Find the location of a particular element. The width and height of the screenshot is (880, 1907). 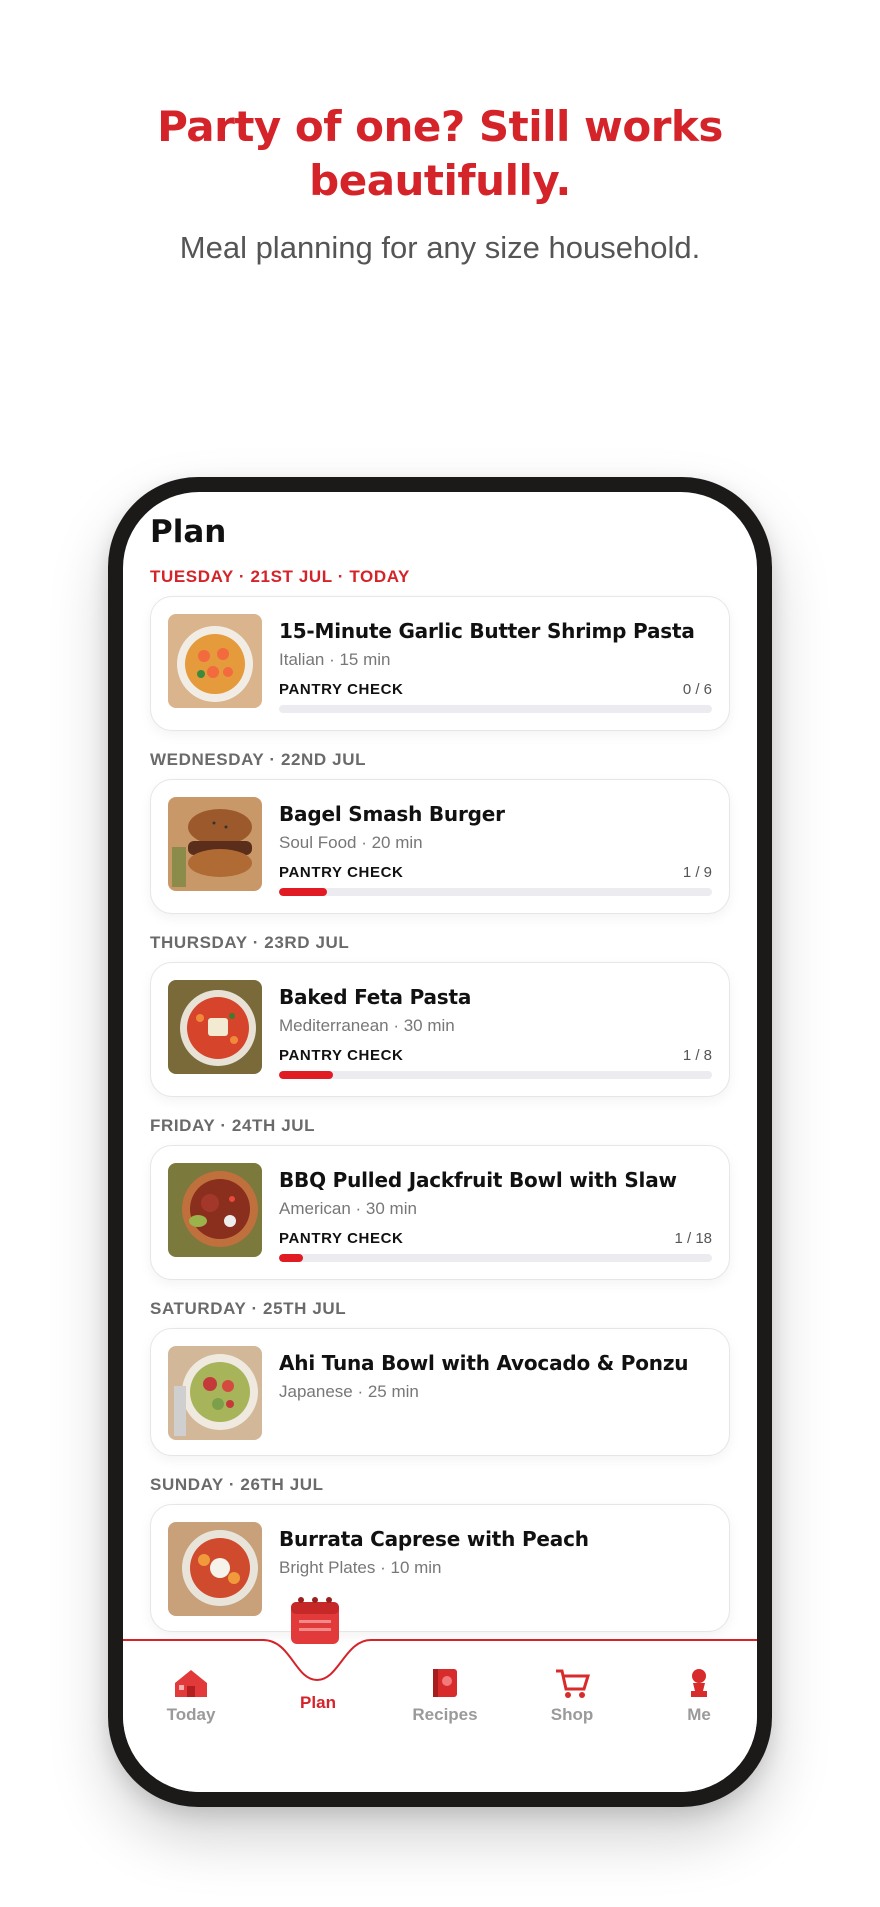

meal-title: Baked Feta Pasta is located at coordinates (375, 997).